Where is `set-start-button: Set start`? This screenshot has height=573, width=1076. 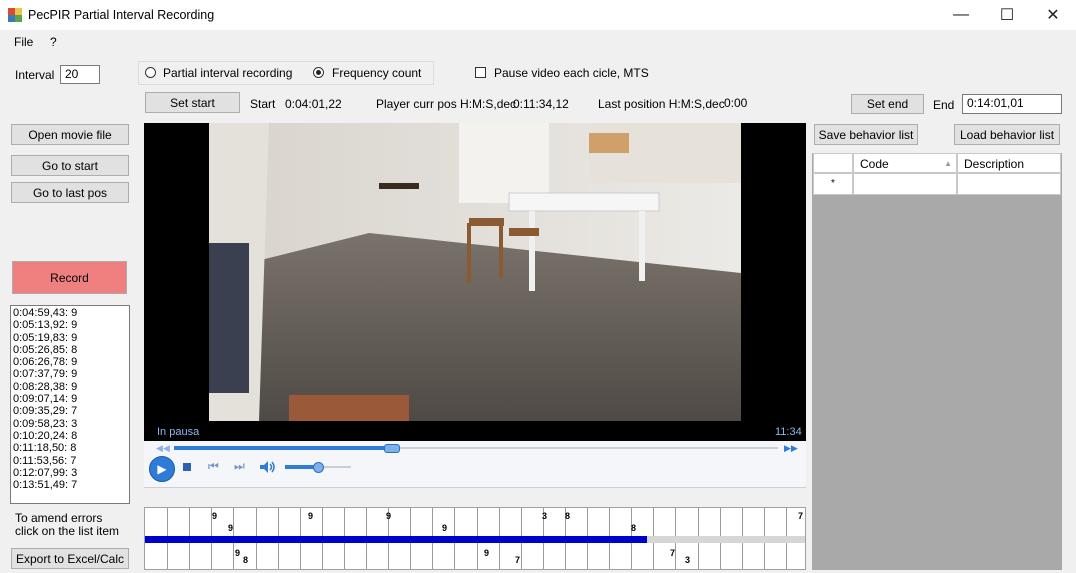
set-start-button: Set start is located at coordinates (192, 102).